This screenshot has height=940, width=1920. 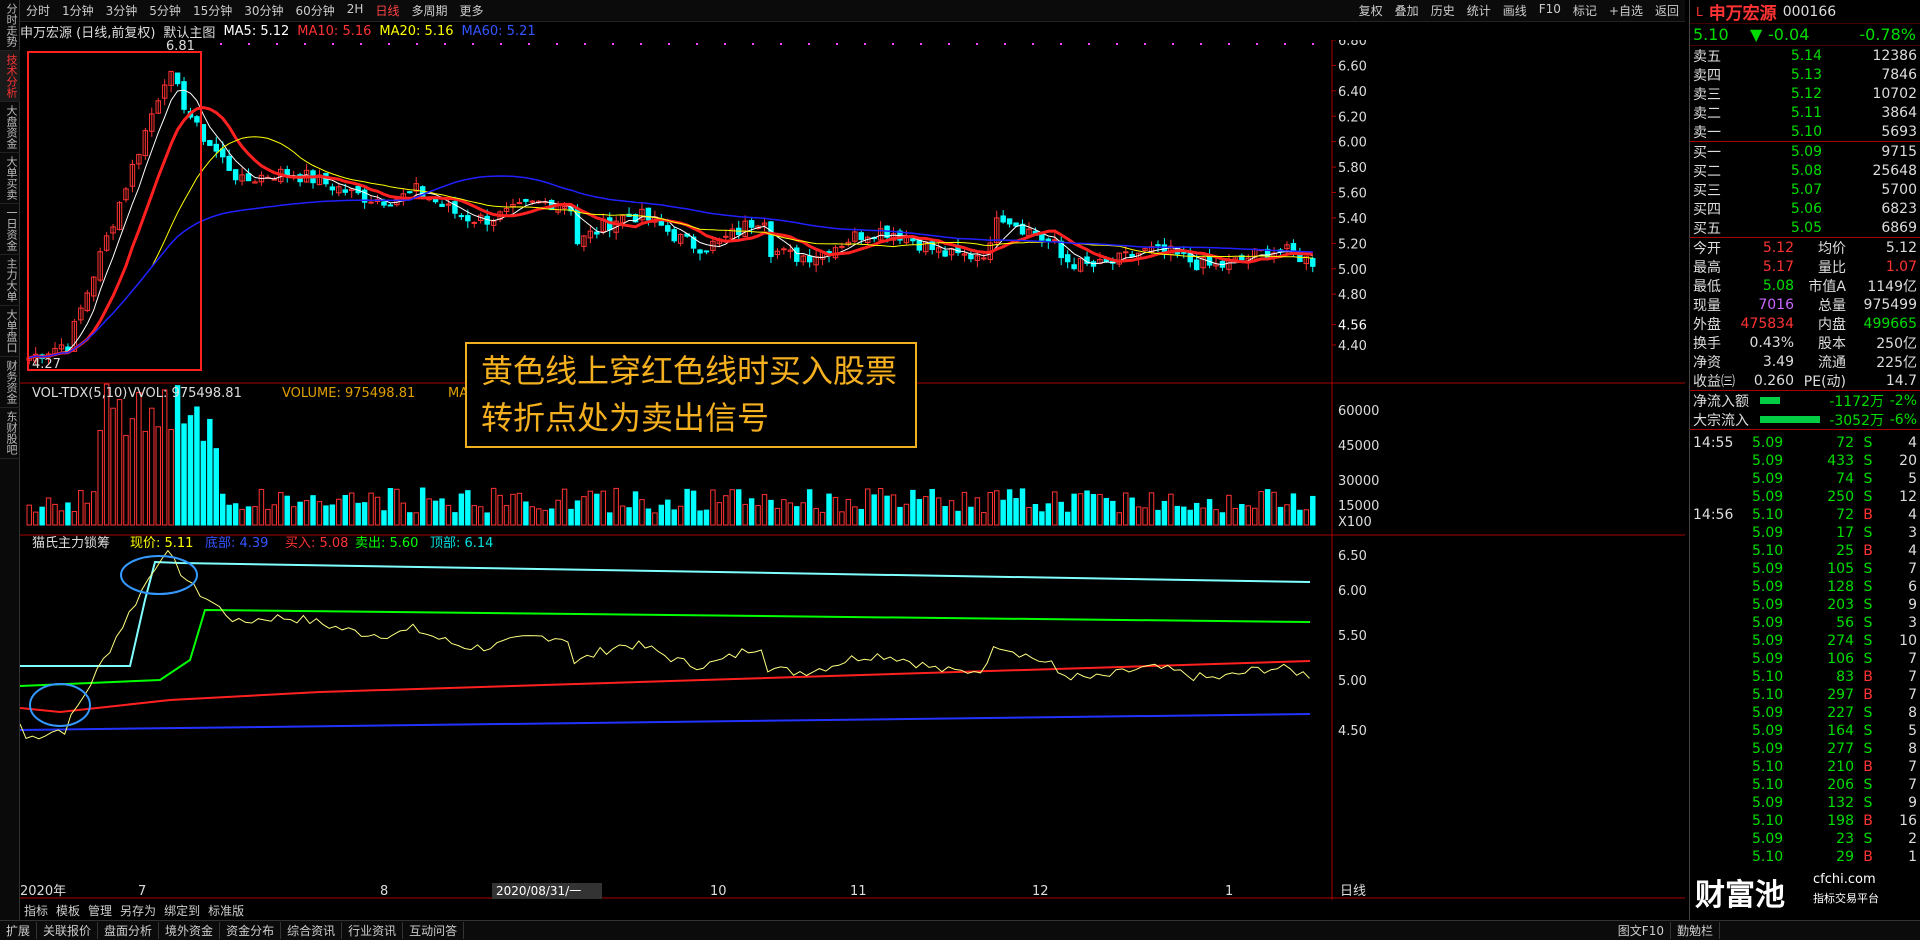 What do you see at coordinates (38, 10) in the screenshot?
I see `period-tab: 分时` at bounding box center [38, 10].